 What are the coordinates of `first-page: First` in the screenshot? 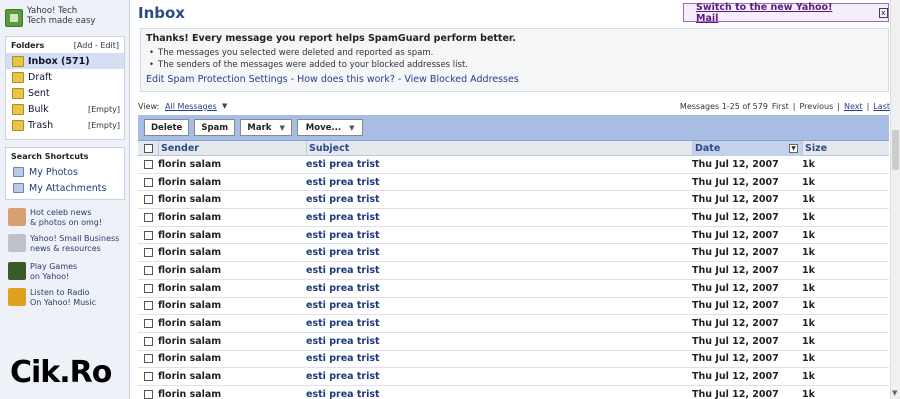 It's located at (780, 106).